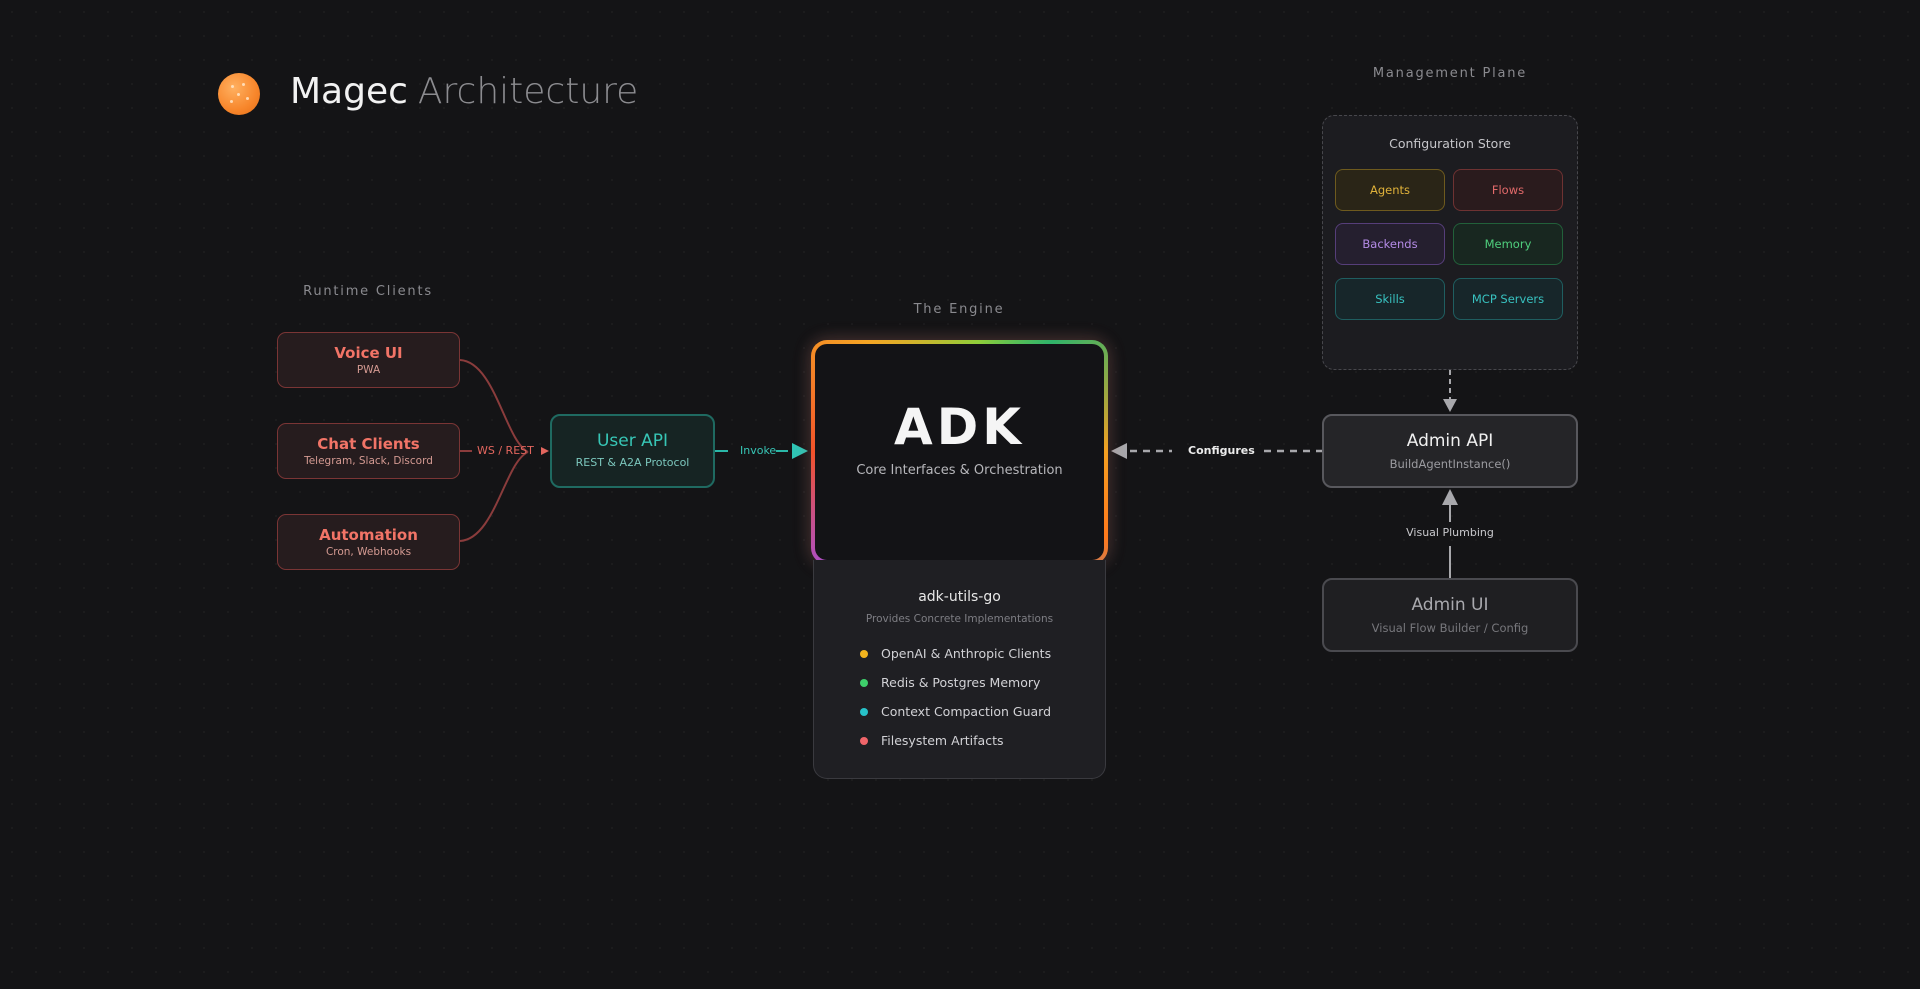 The height and width of the screenshot is (989, 1920). Describe the element at coordinates (966, 711) in the screenshot. I see `utils-item-label: Context Compaction Guard` at that location.